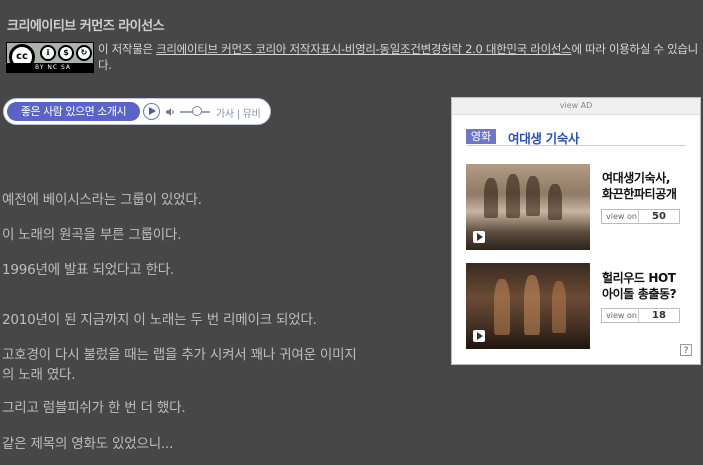  I want to click on ad-item-title-line: 아이돌 총출동?, so click(639, 294).